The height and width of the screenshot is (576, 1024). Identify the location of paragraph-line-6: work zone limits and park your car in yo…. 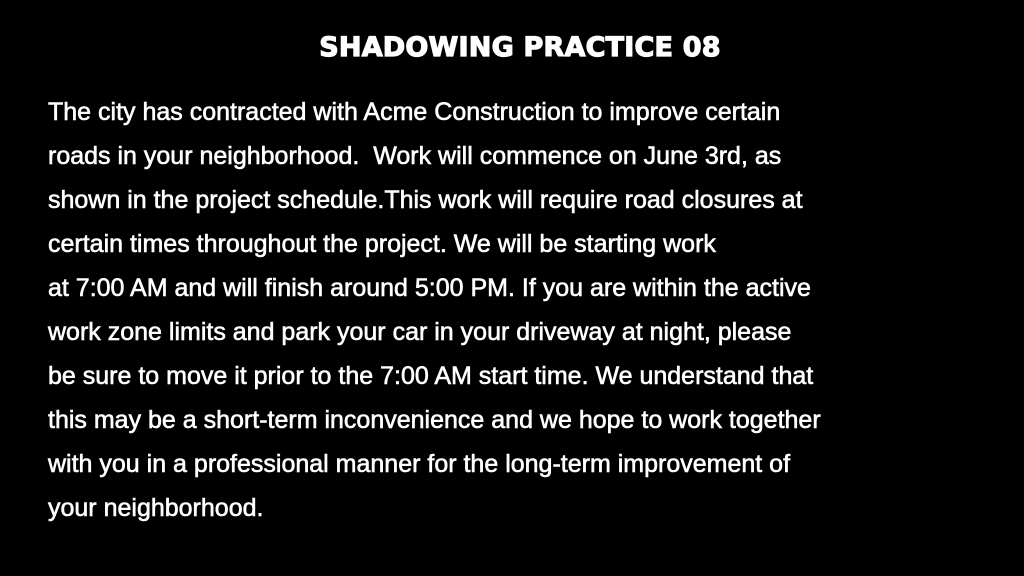
(420, 332).